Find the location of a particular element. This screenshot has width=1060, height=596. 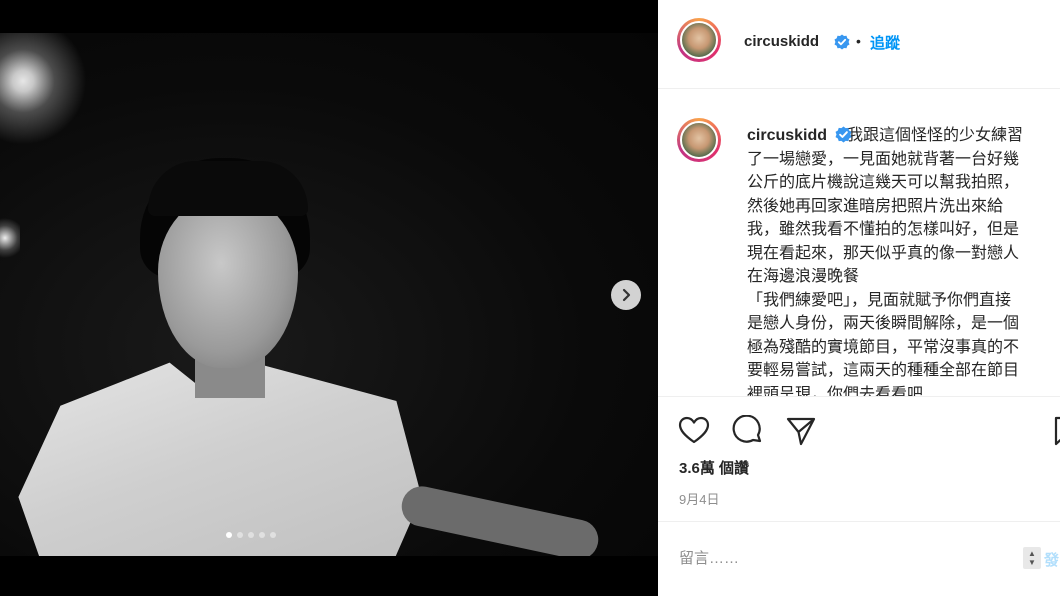

subject-bangs is located at coordinates (228, 188).